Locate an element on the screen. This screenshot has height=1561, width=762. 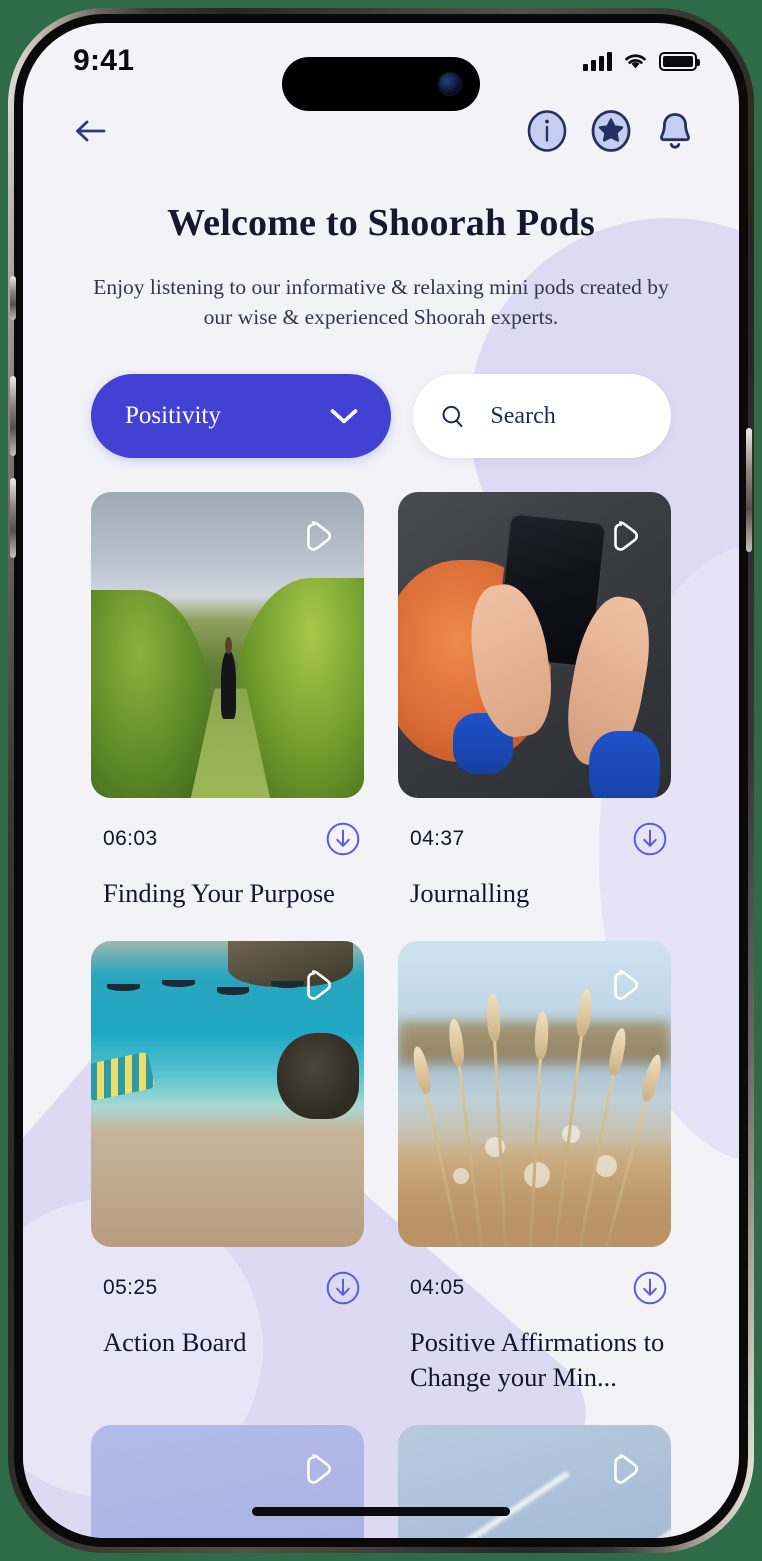
pod-meta: 04:05 is located at coordinates (534, 1276).